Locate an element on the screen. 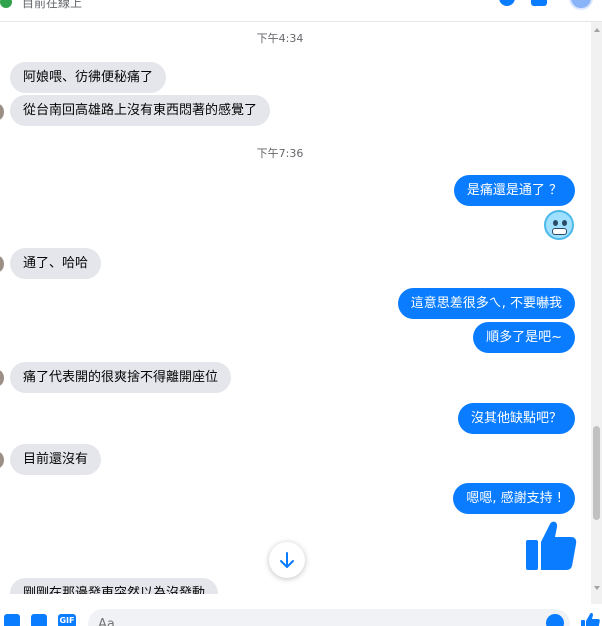  gif-icon: GIF is located at coordinates (67, 620).